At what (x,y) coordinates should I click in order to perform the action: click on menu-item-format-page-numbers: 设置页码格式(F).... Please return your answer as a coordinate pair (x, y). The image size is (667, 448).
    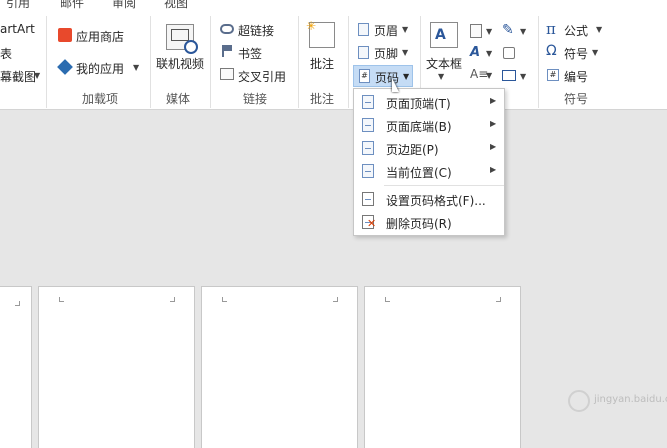
    Looking at the image, I should click on (429, 199).